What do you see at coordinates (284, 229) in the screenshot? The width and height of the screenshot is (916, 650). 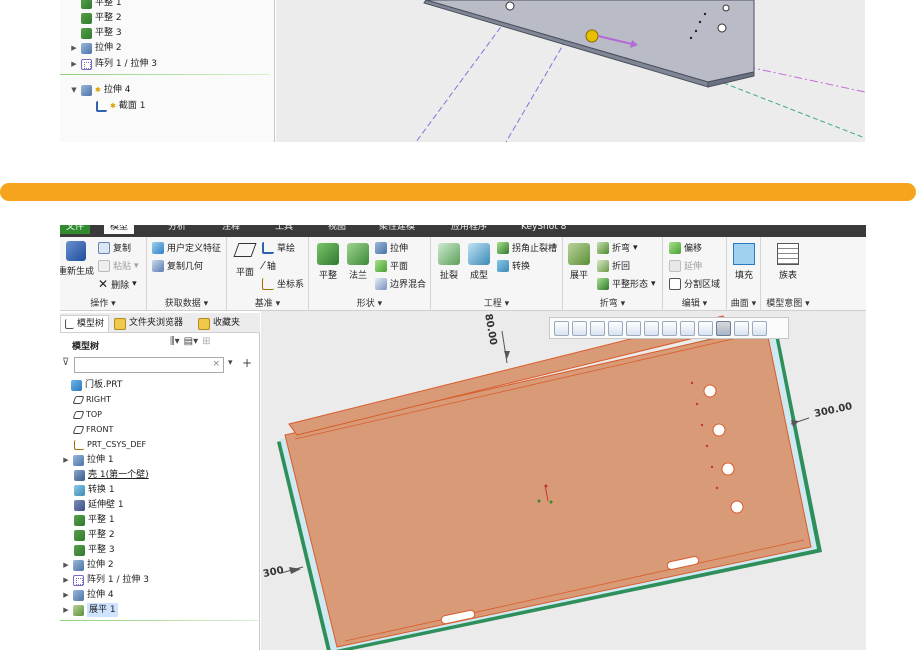 I see `tab-tools: 工具` at bounding box center [284, 229].